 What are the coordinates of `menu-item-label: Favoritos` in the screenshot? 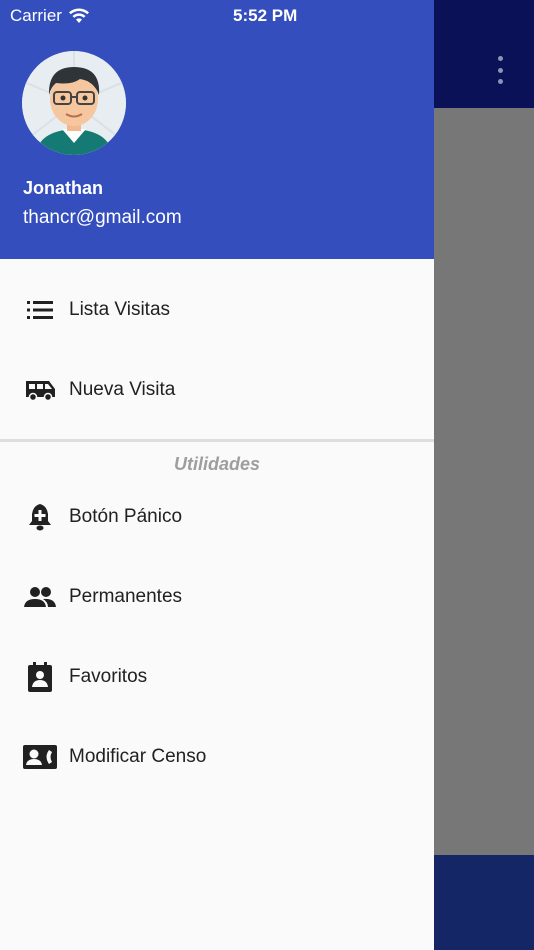 It's located at (108, 676).